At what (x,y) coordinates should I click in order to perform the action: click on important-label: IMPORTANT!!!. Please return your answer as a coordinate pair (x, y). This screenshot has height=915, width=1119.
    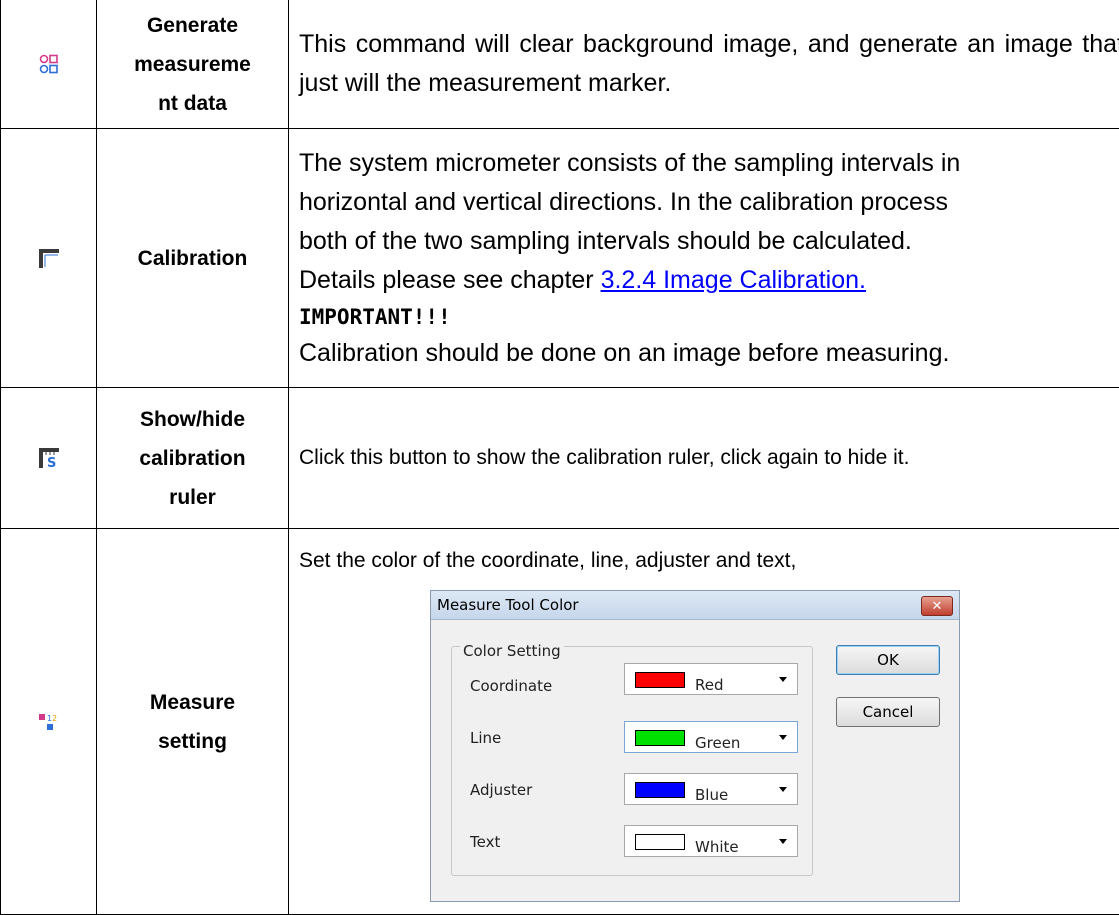
    Looking at the image, I should click on (709, 317).